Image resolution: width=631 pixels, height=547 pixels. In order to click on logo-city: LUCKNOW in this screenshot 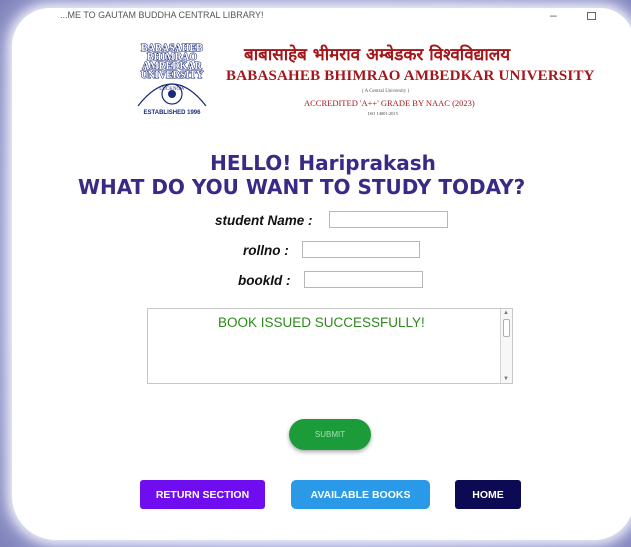, I will do `click(172, 89)`.